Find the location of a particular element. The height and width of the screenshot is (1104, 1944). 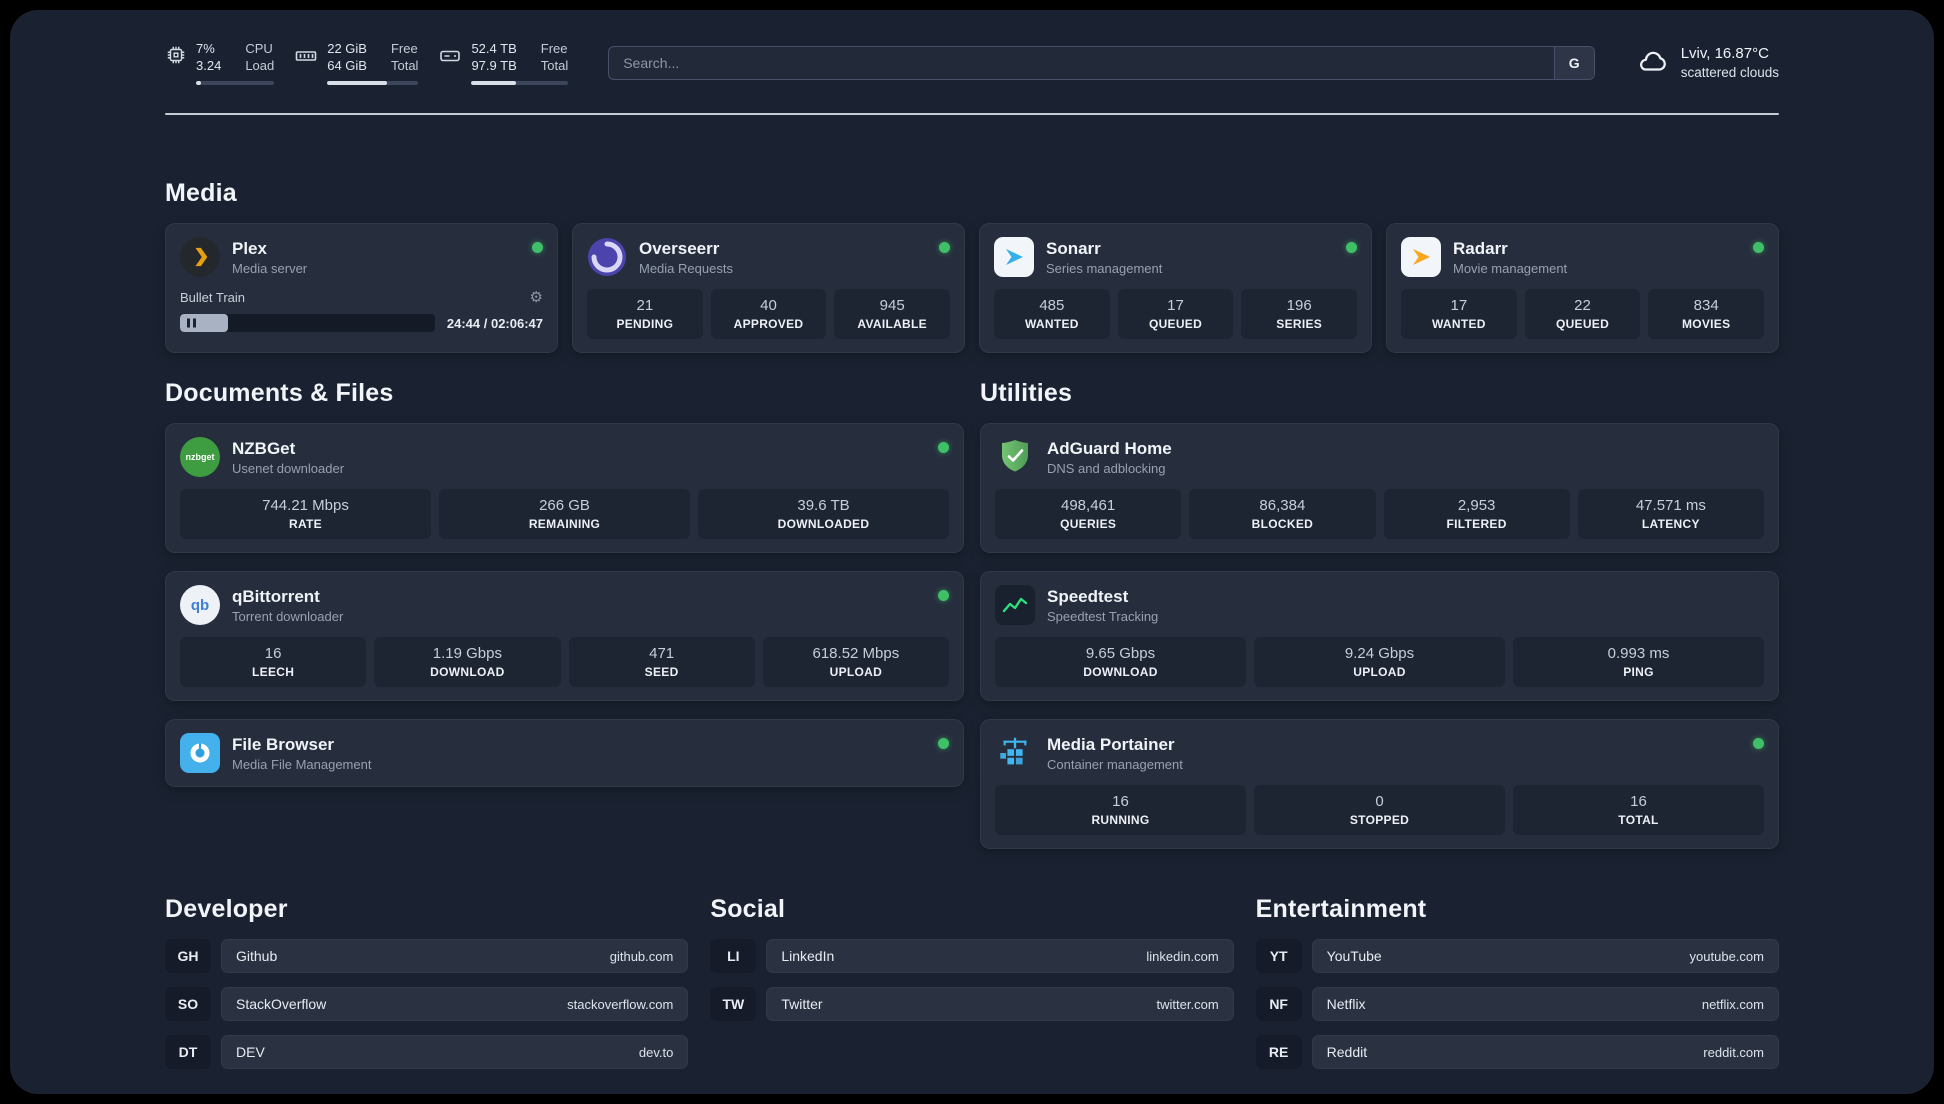

bookmark-abbr: TW is located at coordinates (733, 1004).